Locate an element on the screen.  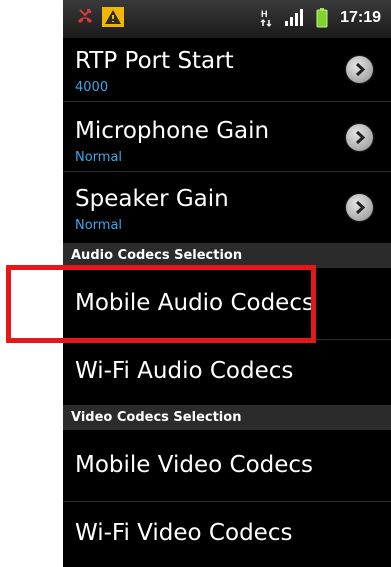
setting-rtp-port-start: RTP Port Start 4000 is located at coordinates (227, 70).